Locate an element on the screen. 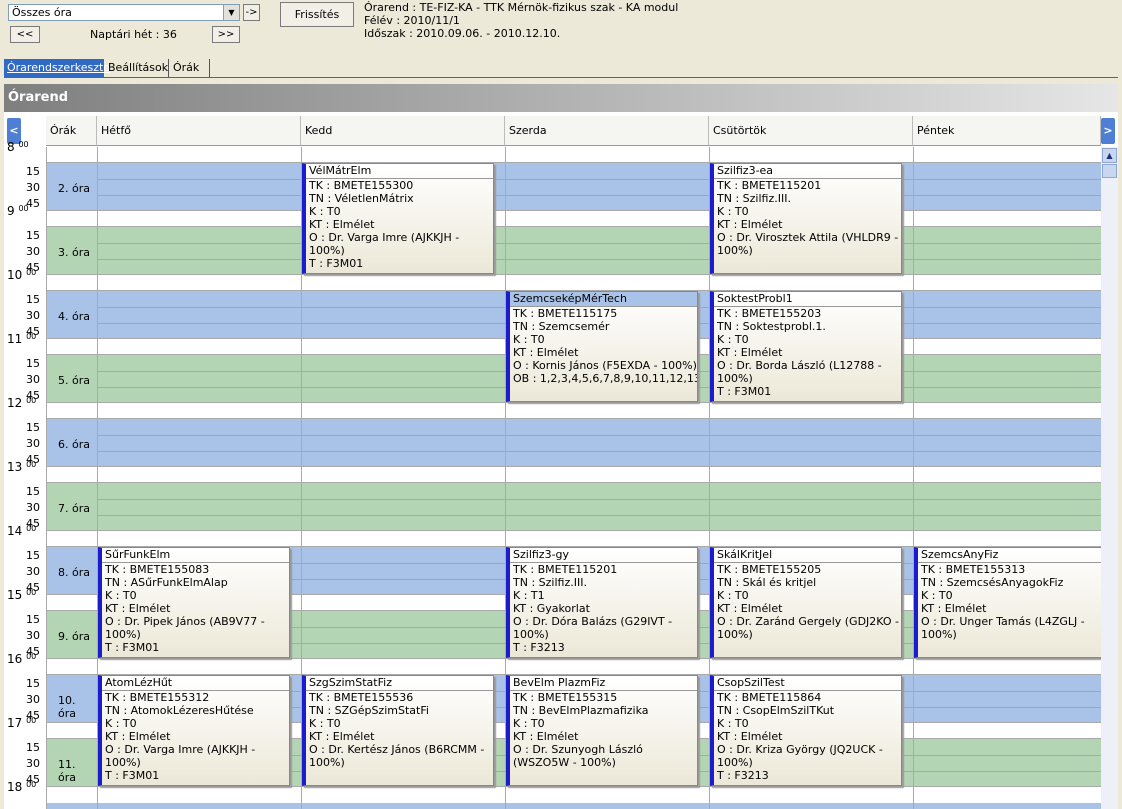 The height and width of the screenshot is (809, 1122). course-event-title: Szilfiz3-gy is located at coordinates (603, 555).